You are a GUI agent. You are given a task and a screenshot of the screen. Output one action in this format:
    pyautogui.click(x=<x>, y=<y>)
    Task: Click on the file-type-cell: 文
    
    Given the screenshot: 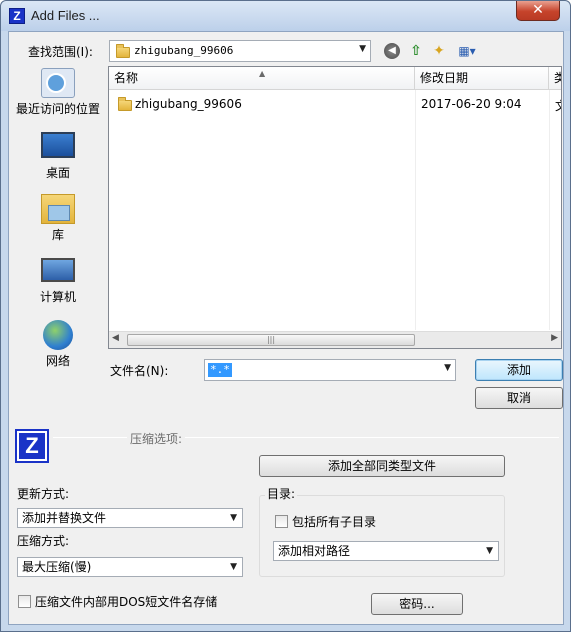 What is the action you would take?
    pyautogui.click(x=558, y=105)
    